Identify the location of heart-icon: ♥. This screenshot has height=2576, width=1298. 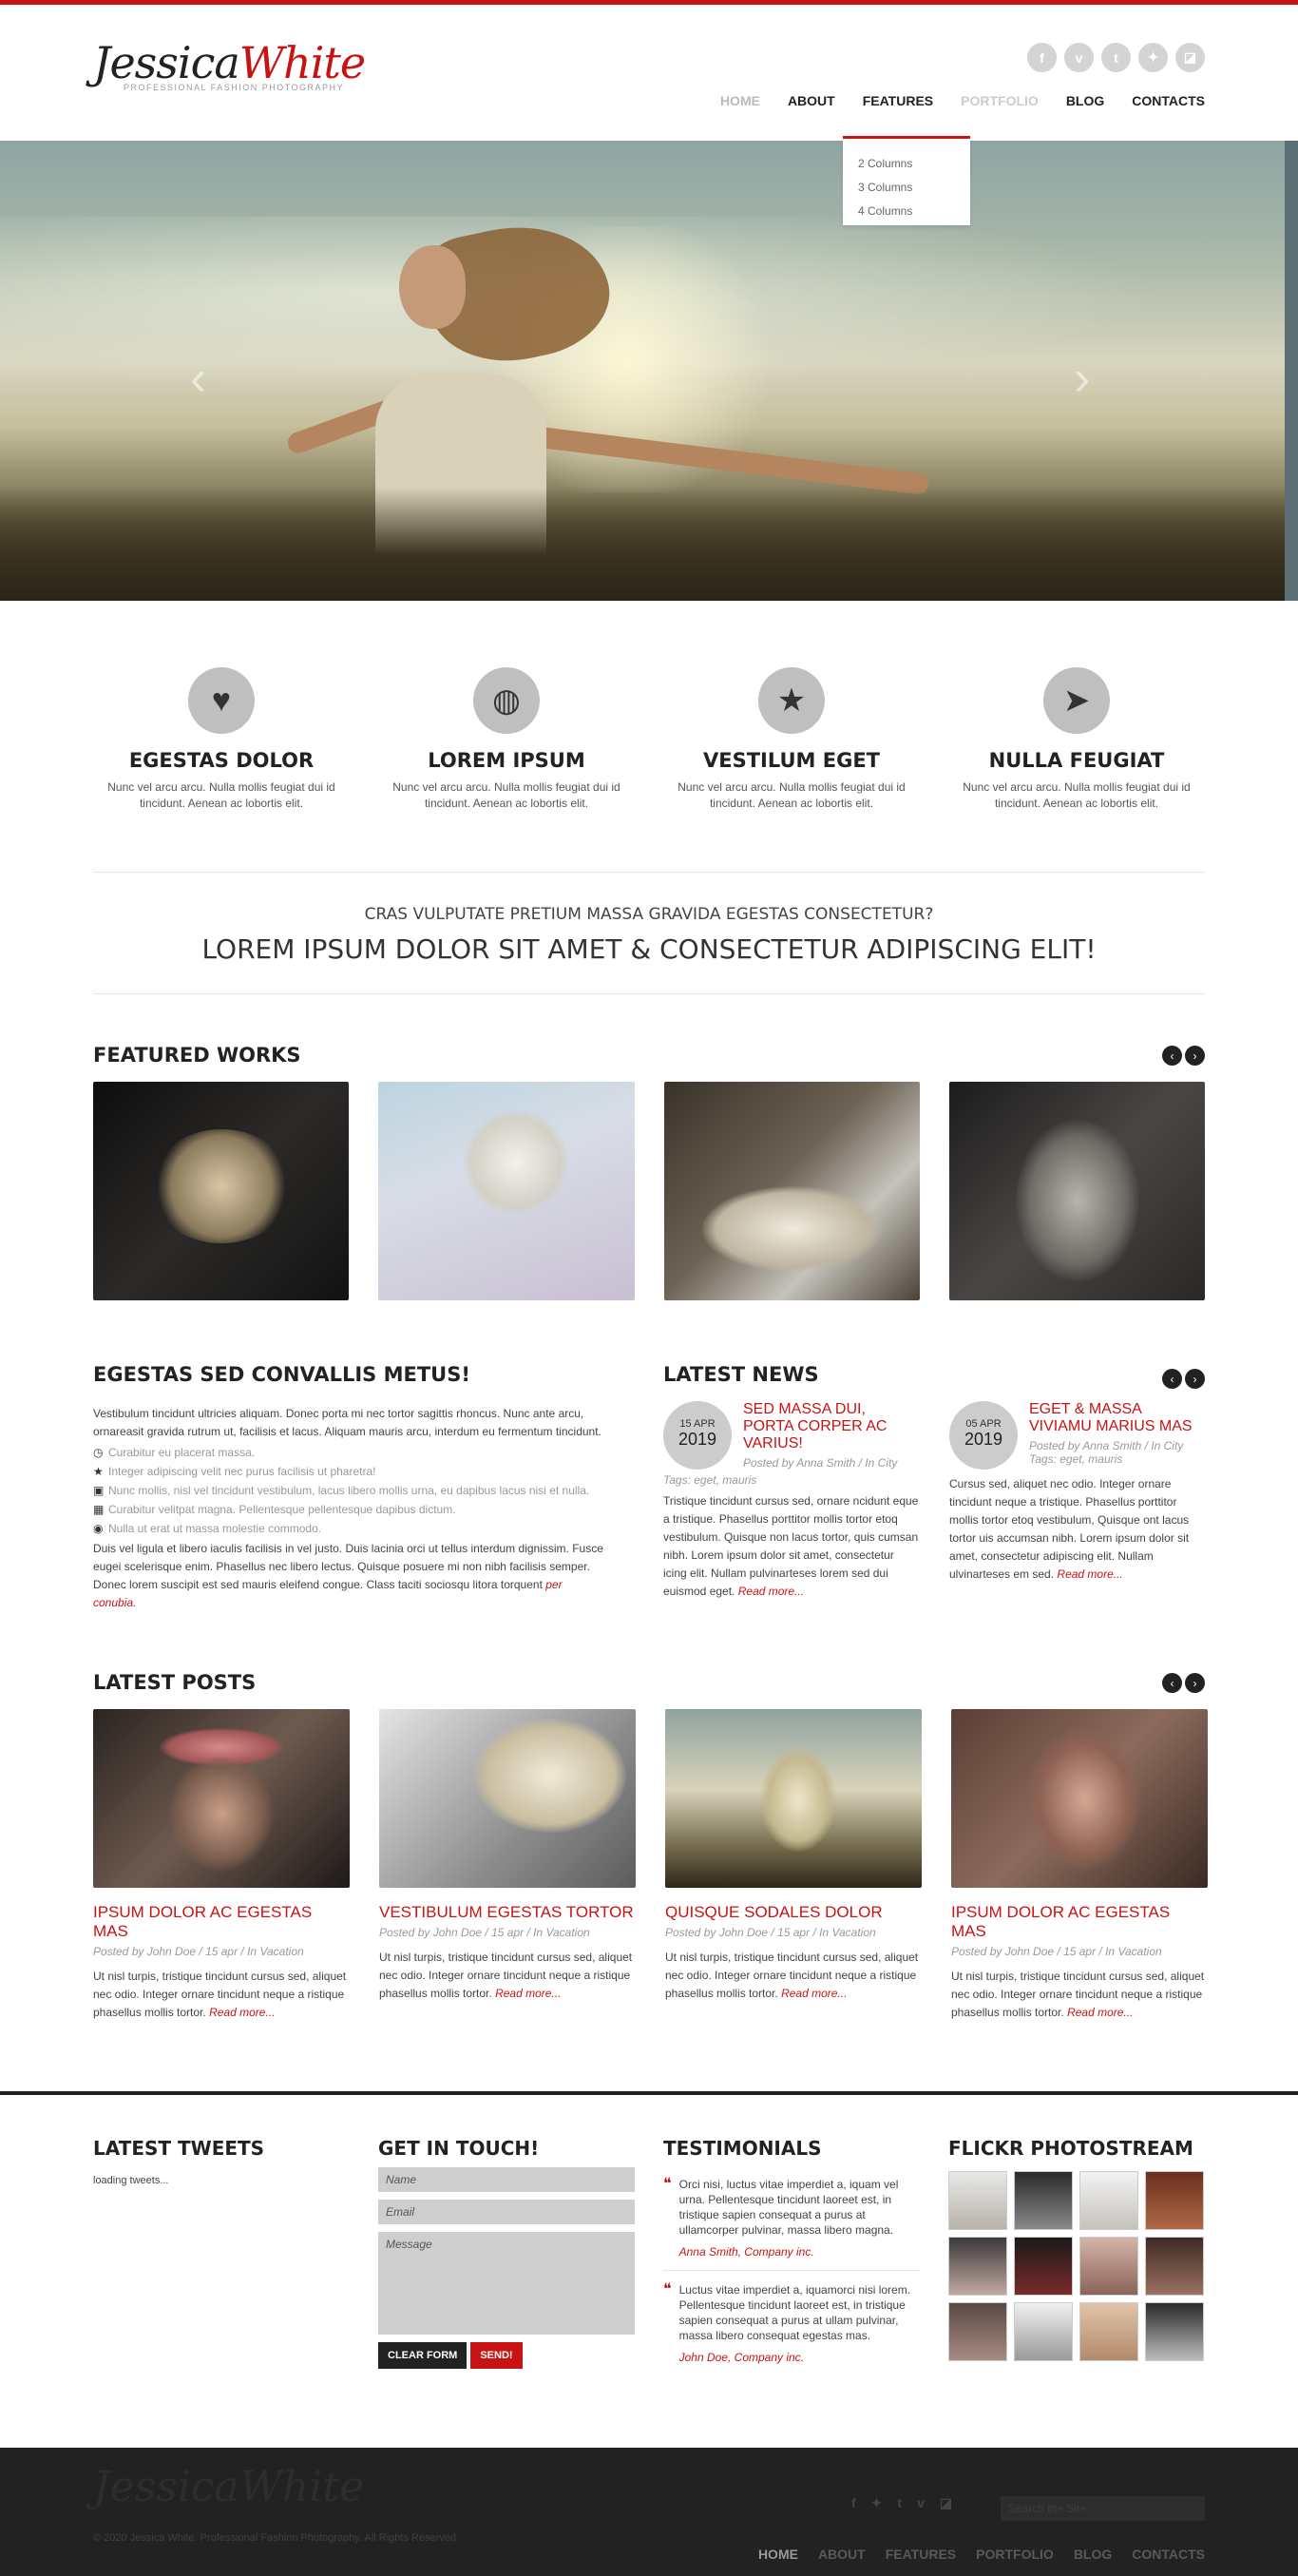
(221, 700).